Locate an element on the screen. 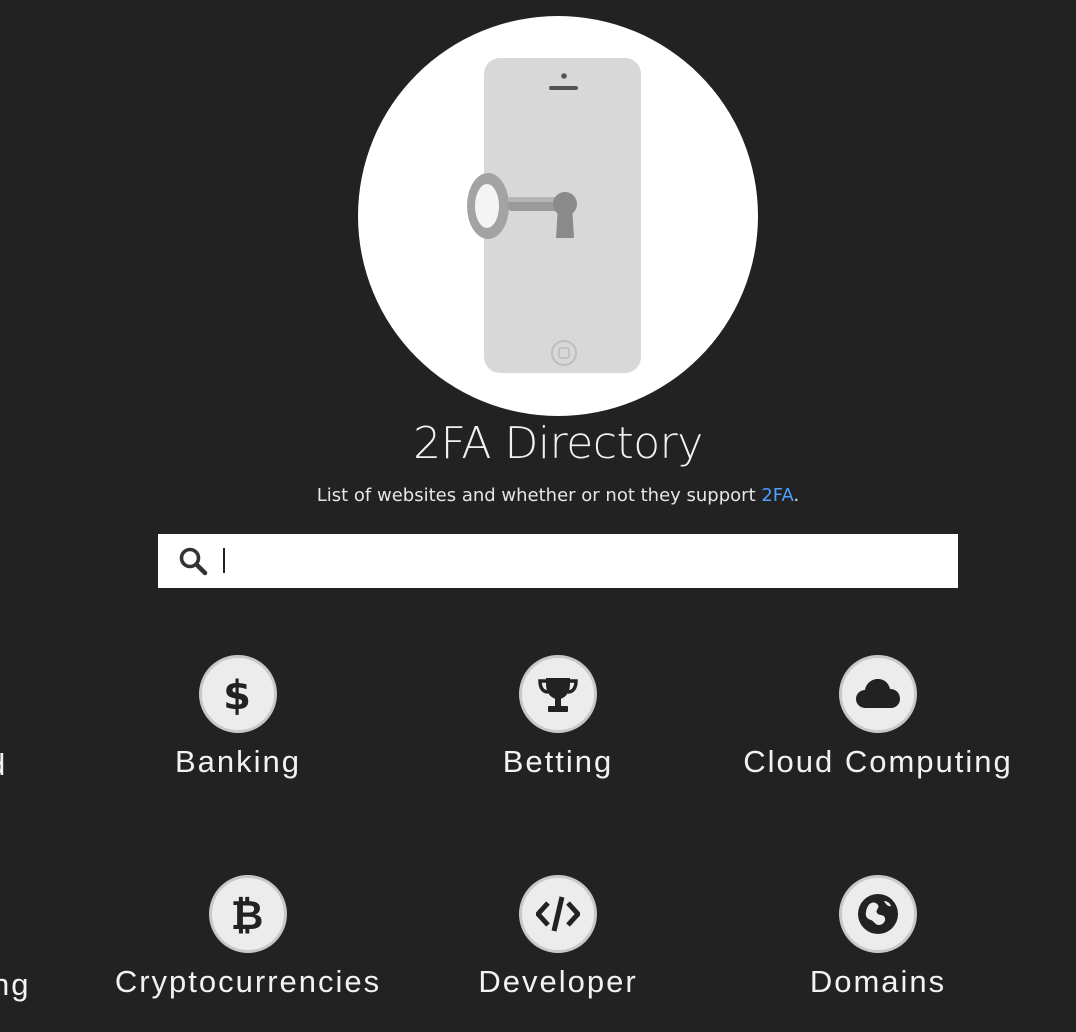 The image size is (1076, 1032). search-icon is located at coordinates (193, 561).